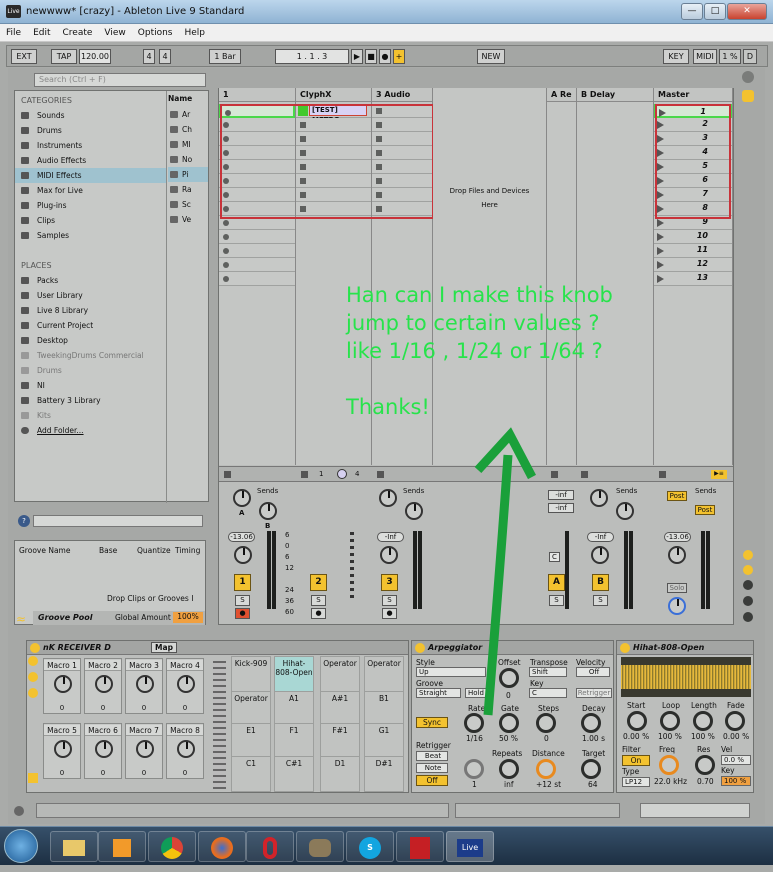 The height and width of the screenshot is (872, 773). Describe the element at coordinates (420, 846) in the screenshot. I see `acrobat-taskbar-icon` at that location.